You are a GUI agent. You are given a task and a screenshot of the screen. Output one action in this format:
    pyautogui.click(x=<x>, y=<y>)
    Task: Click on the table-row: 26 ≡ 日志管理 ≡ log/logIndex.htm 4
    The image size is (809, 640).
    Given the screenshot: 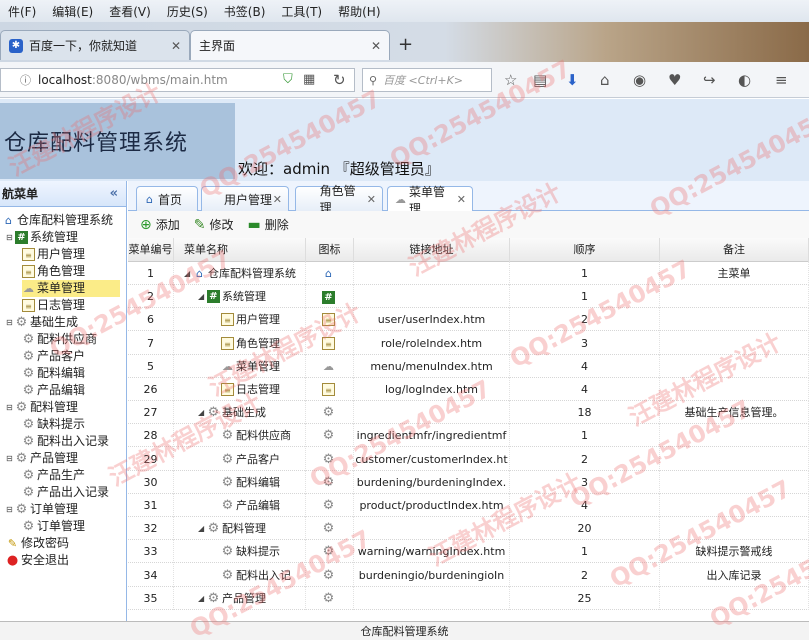 What is the action you would take?
    pyautogui.click(x=468, y=389)
    